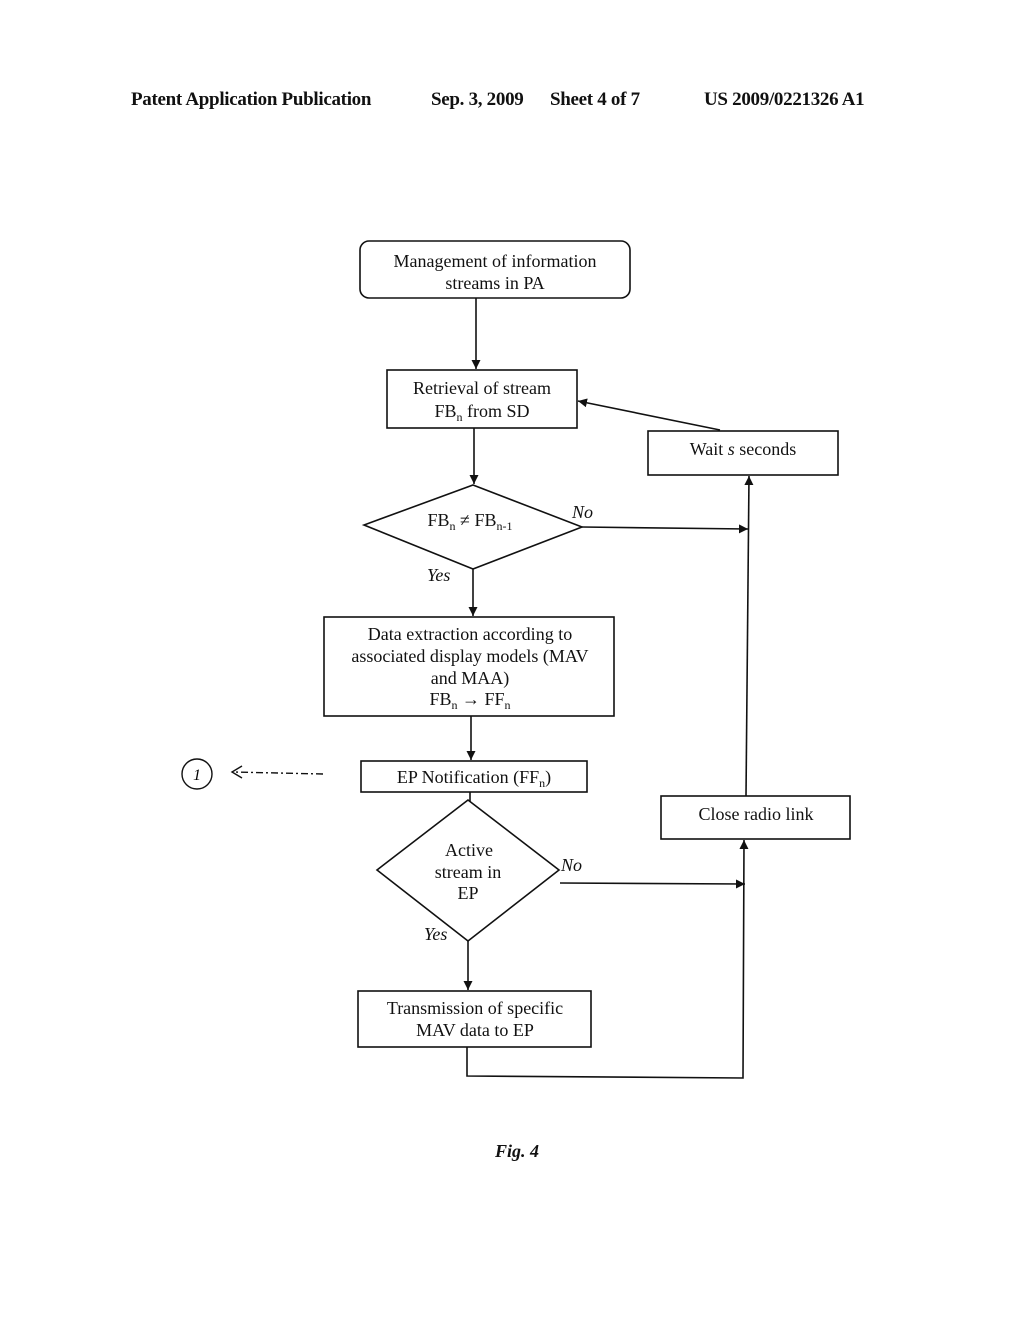 The width and height of the screenshot is (1024, 1320). What do you see at coordinates (470, 634) in the screenshot?
I see `node-extraction-line1: Data extraction according to` at bounding box center [470, 634].